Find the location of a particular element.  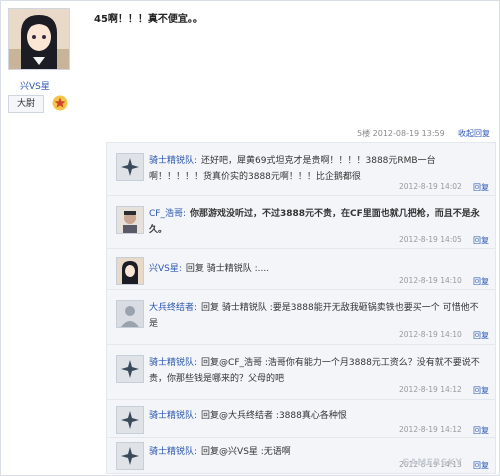

comment-user: 兴VS星: is located at coordinates (165, 269).